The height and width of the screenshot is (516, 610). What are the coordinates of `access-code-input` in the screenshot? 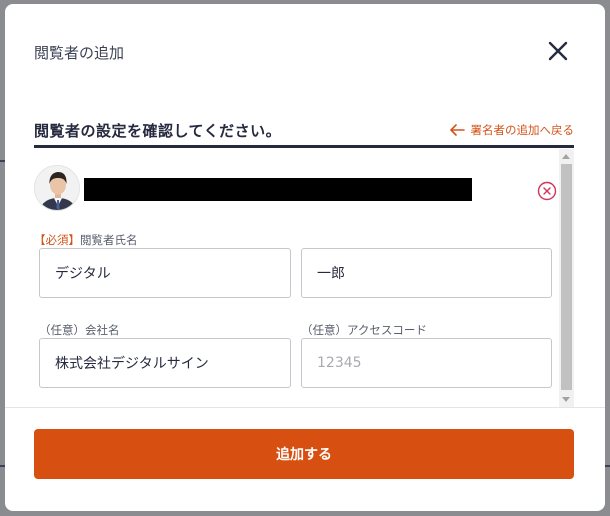 It's located at (426, 363).